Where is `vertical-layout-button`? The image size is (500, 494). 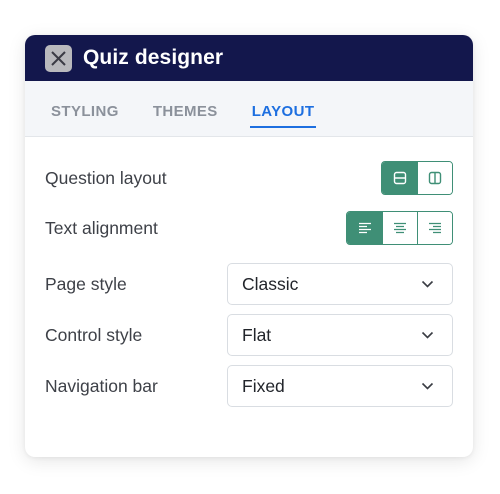
vertical-layout-button is located at coordinates (434, 178).